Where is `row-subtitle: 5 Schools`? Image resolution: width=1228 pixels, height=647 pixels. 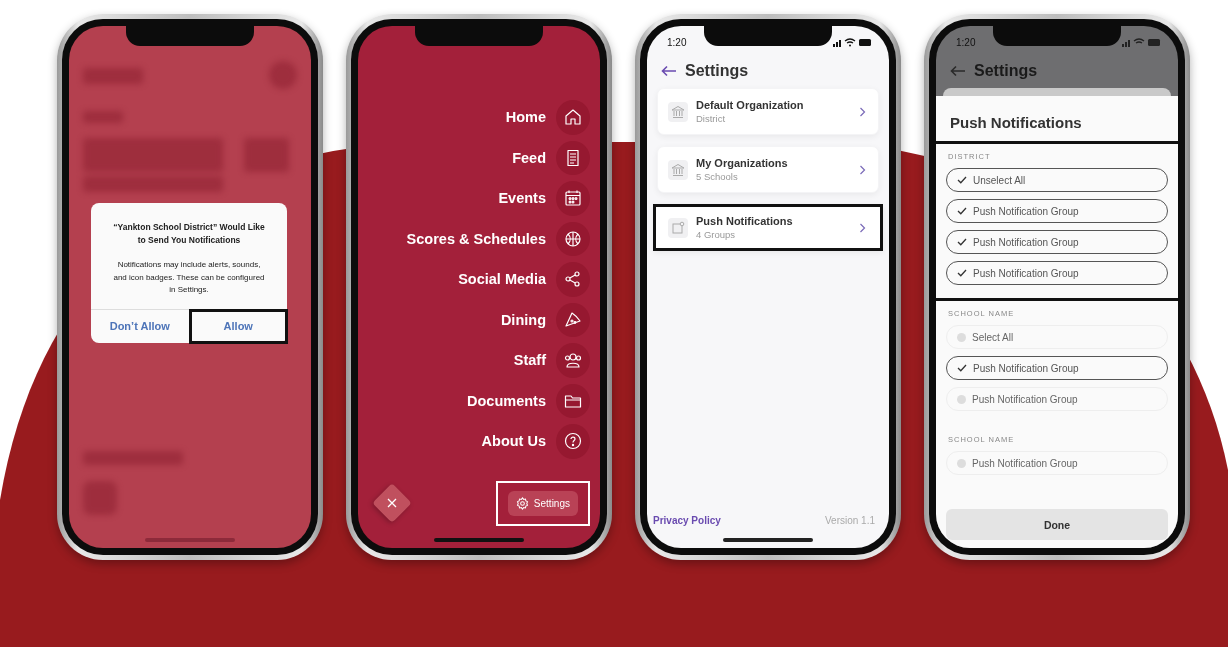 row-subtitle: 5 Schools is located at coordinates (717, 176).